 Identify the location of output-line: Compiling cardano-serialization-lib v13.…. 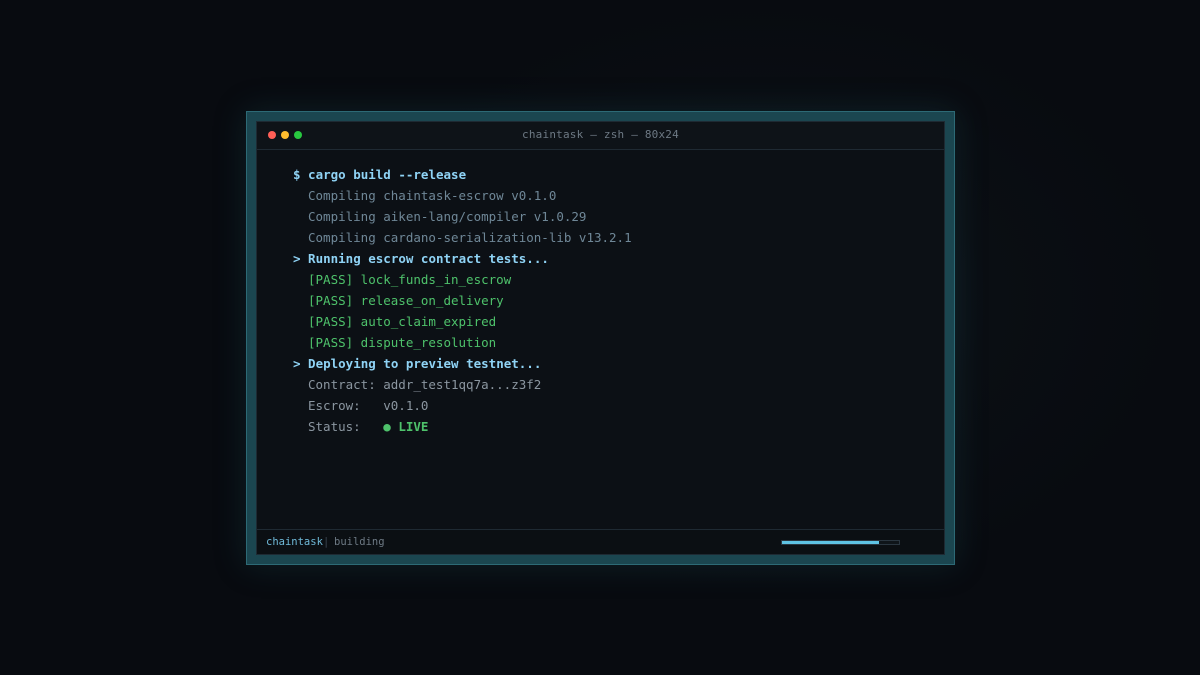
(470, 237).